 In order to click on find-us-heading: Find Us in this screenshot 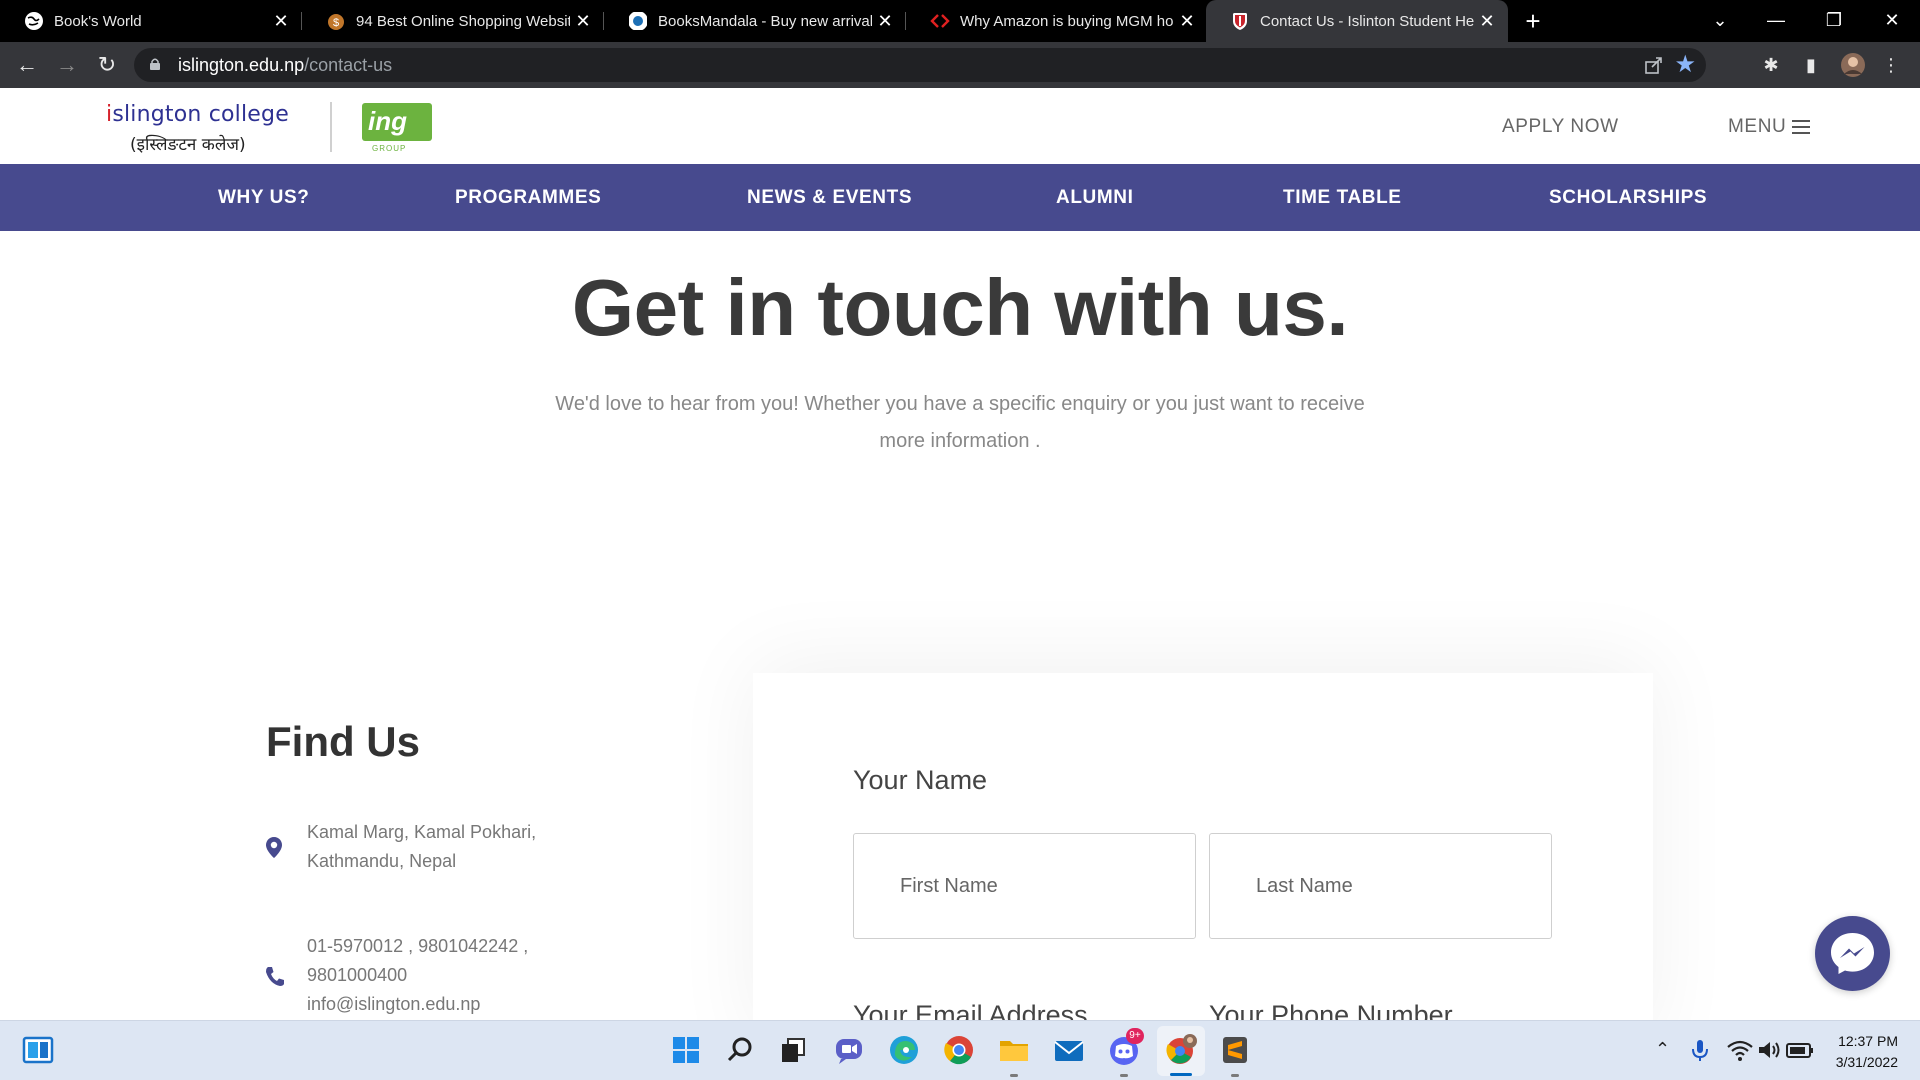, I will do `click(343, 741)`.